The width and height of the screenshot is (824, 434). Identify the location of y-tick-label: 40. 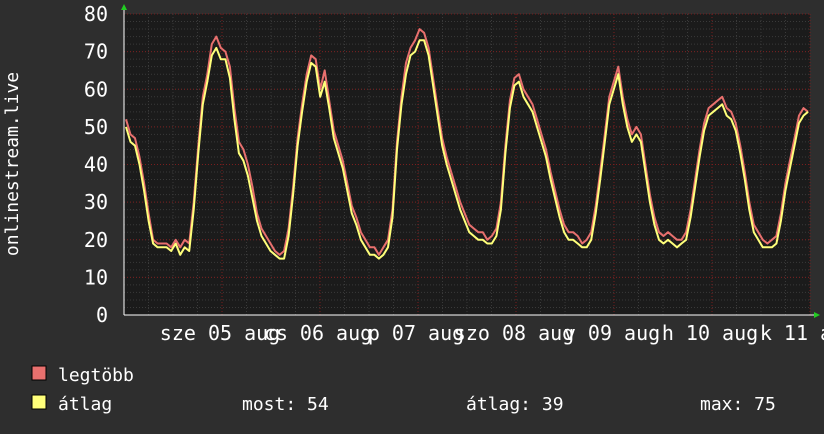
(96, 165).